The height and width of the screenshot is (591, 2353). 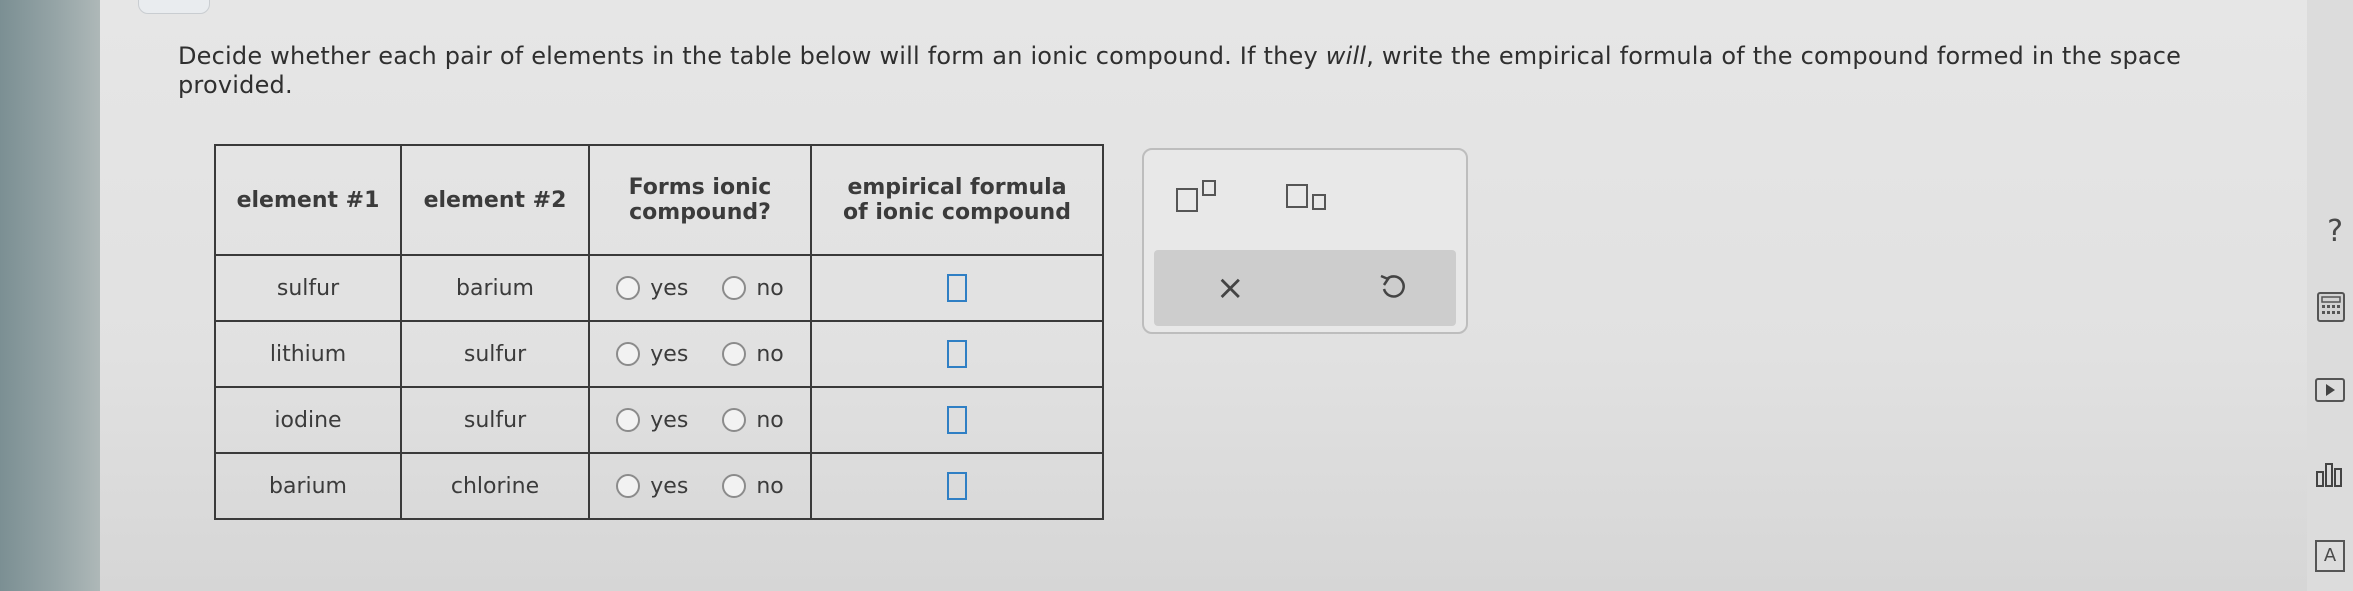 What do you see at coordinates (2330, 556) in the screenshot?
I see `text-resource-icon: A` at bounding box center [2330, 556].